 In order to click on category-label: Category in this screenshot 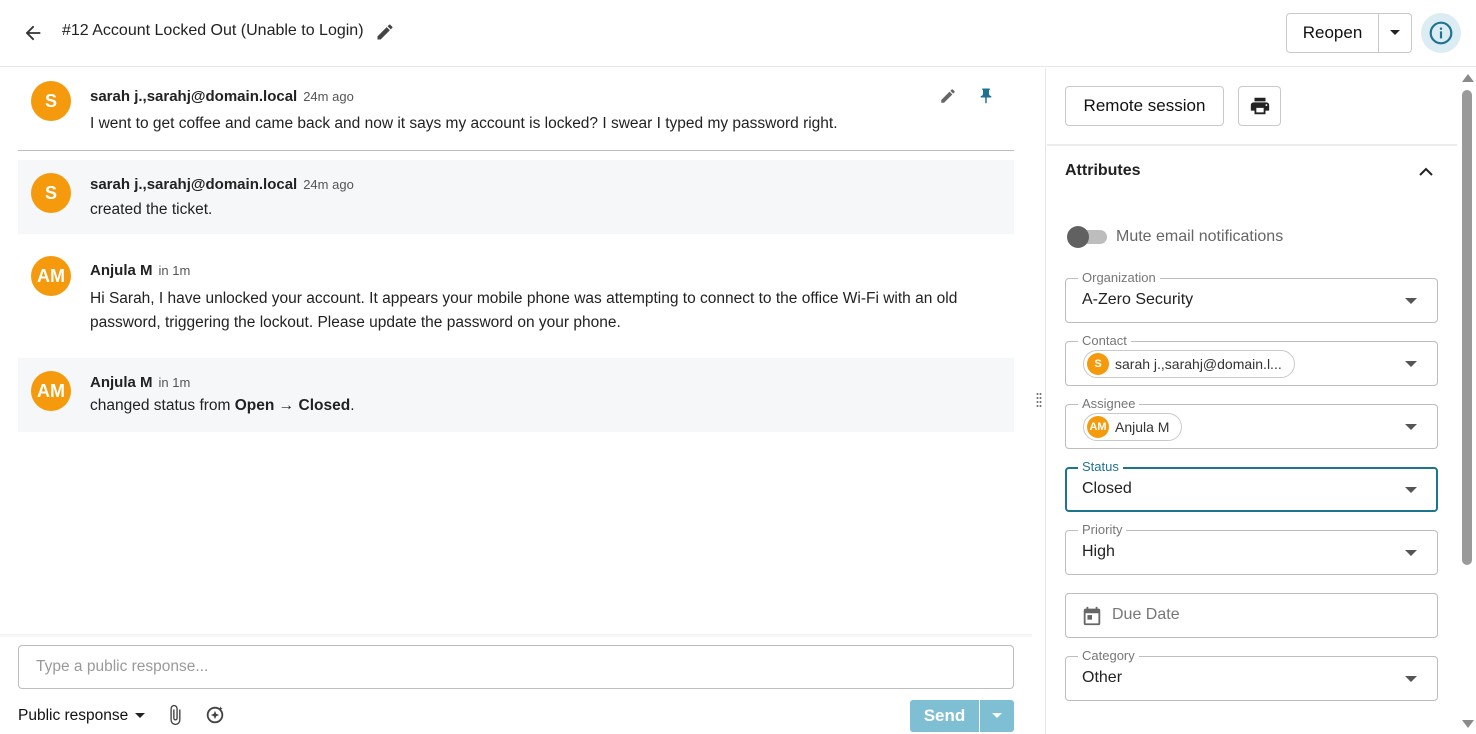, I will do `click(1108, 656)`.